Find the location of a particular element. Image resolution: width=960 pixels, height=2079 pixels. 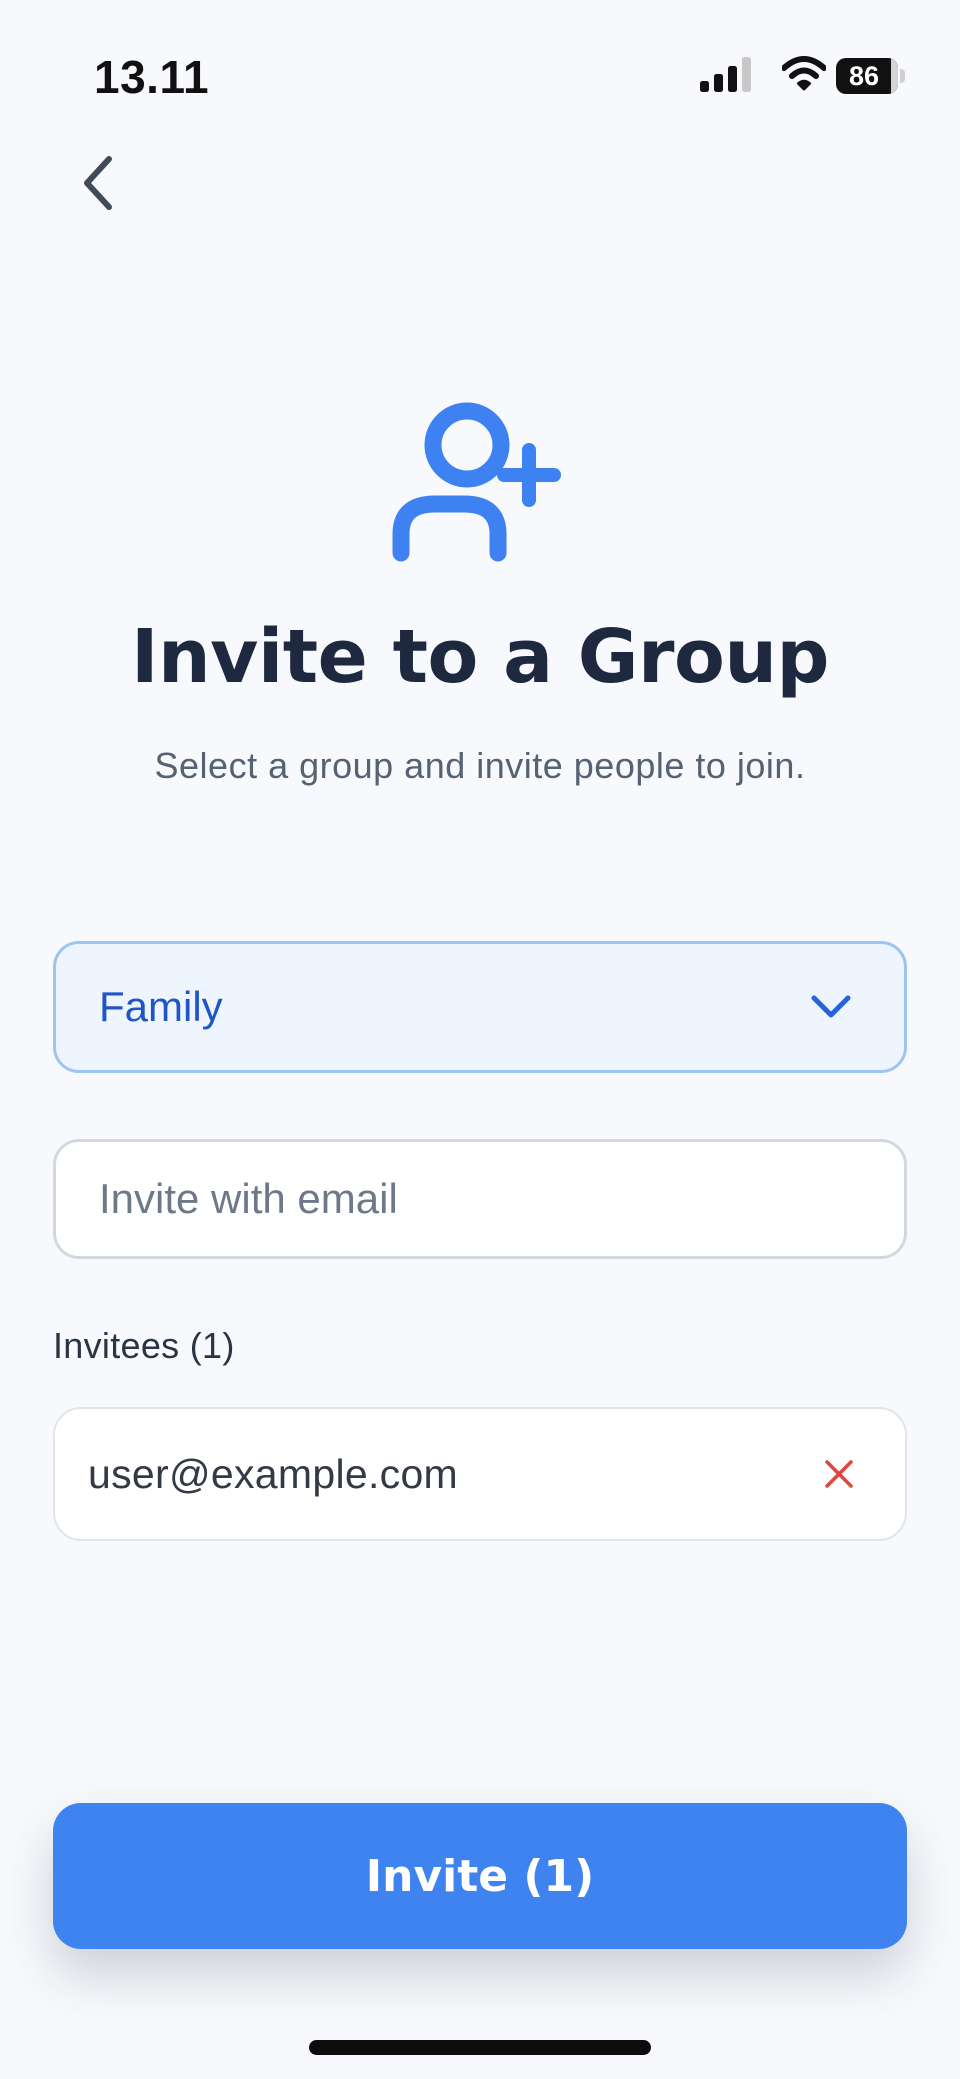

back-button is located at coordinates (97, 183).